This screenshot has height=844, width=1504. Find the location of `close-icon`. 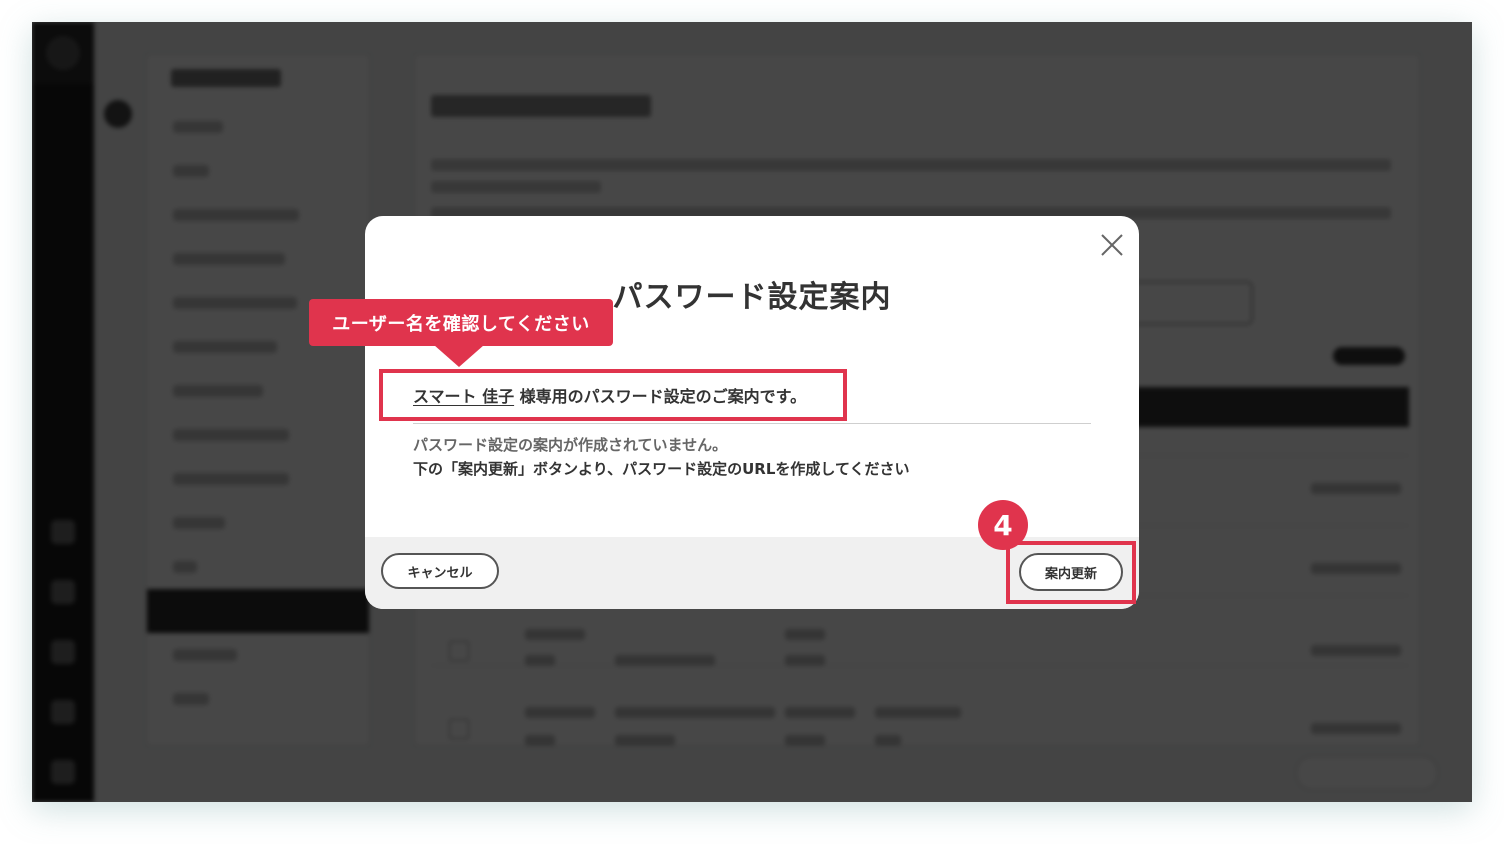

close-icon is located at coordinates (1112, 245).